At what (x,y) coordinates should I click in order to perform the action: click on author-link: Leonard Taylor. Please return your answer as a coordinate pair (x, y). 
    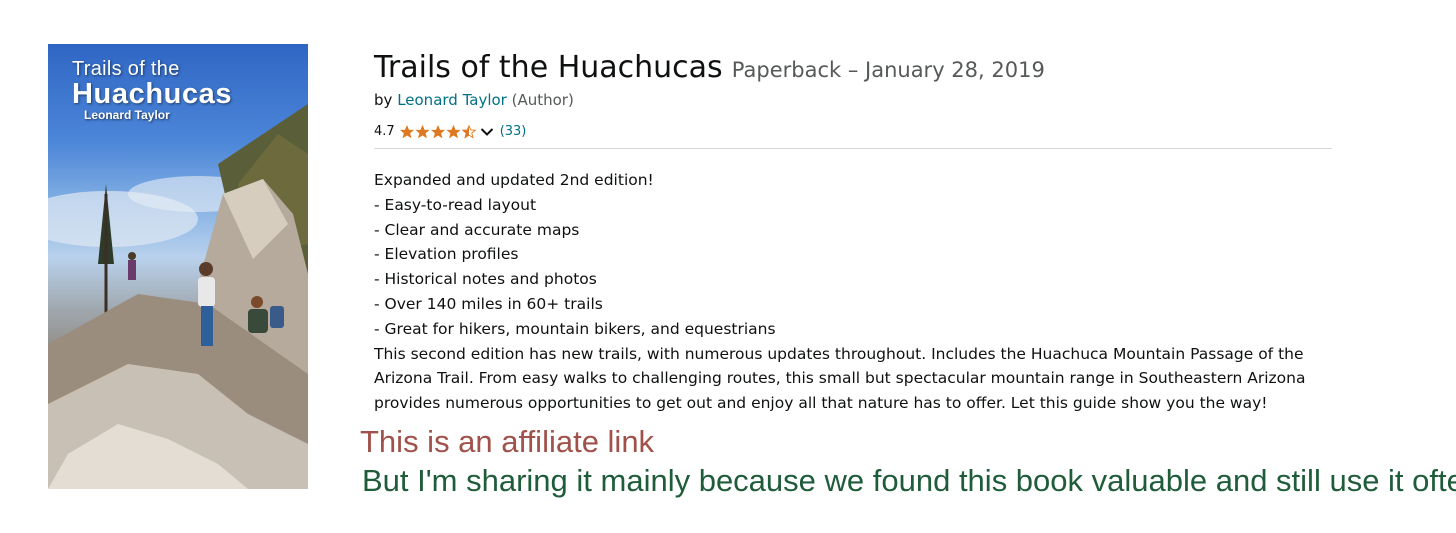
    Looking at the image, I should click on (452, 100).